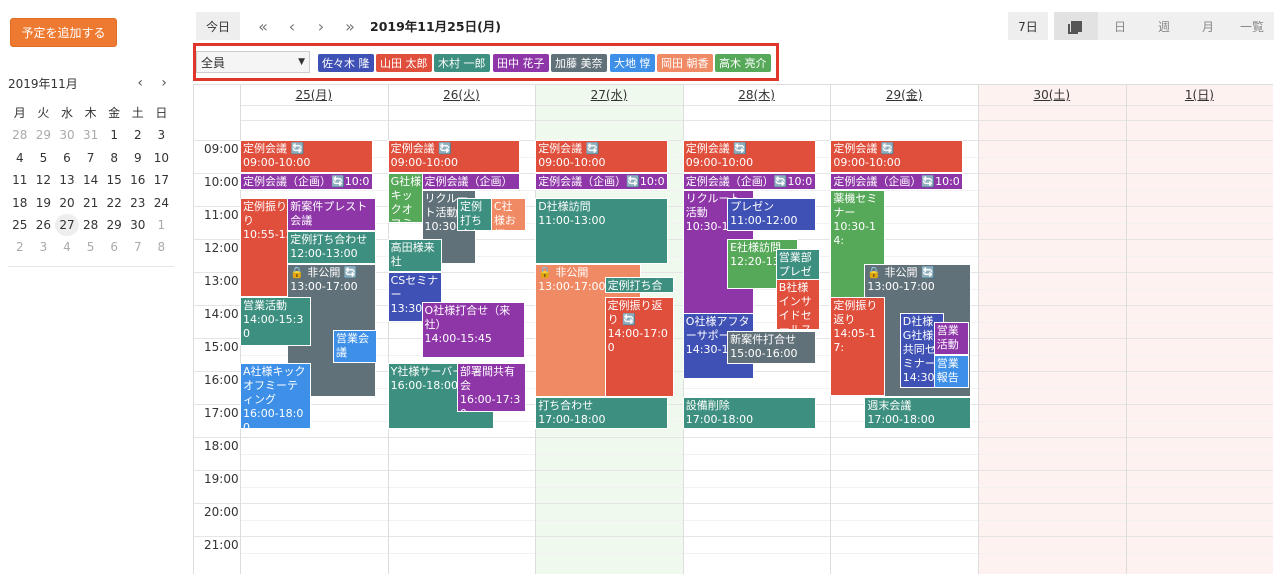 The width and height of the screenshot is (1280, 581). What do you see at coordinates (138, 180) in the screenshot?
I see `mini-calendar-day: 16` at bounding box center [138, 180].